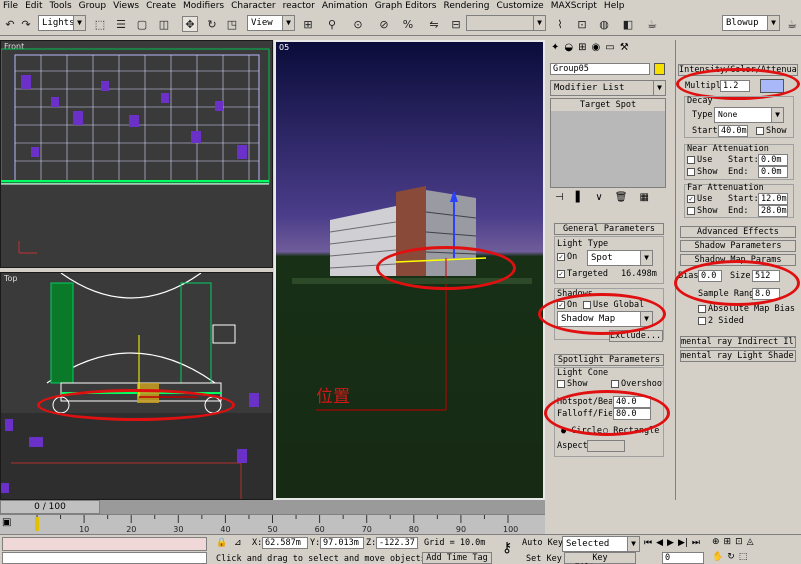 This screenshot has height=564, width=801. What do you see at coordinates (408, 24) in the screenshot?
I see `percent-snap-icon: %` at bounding box center [408, 24].